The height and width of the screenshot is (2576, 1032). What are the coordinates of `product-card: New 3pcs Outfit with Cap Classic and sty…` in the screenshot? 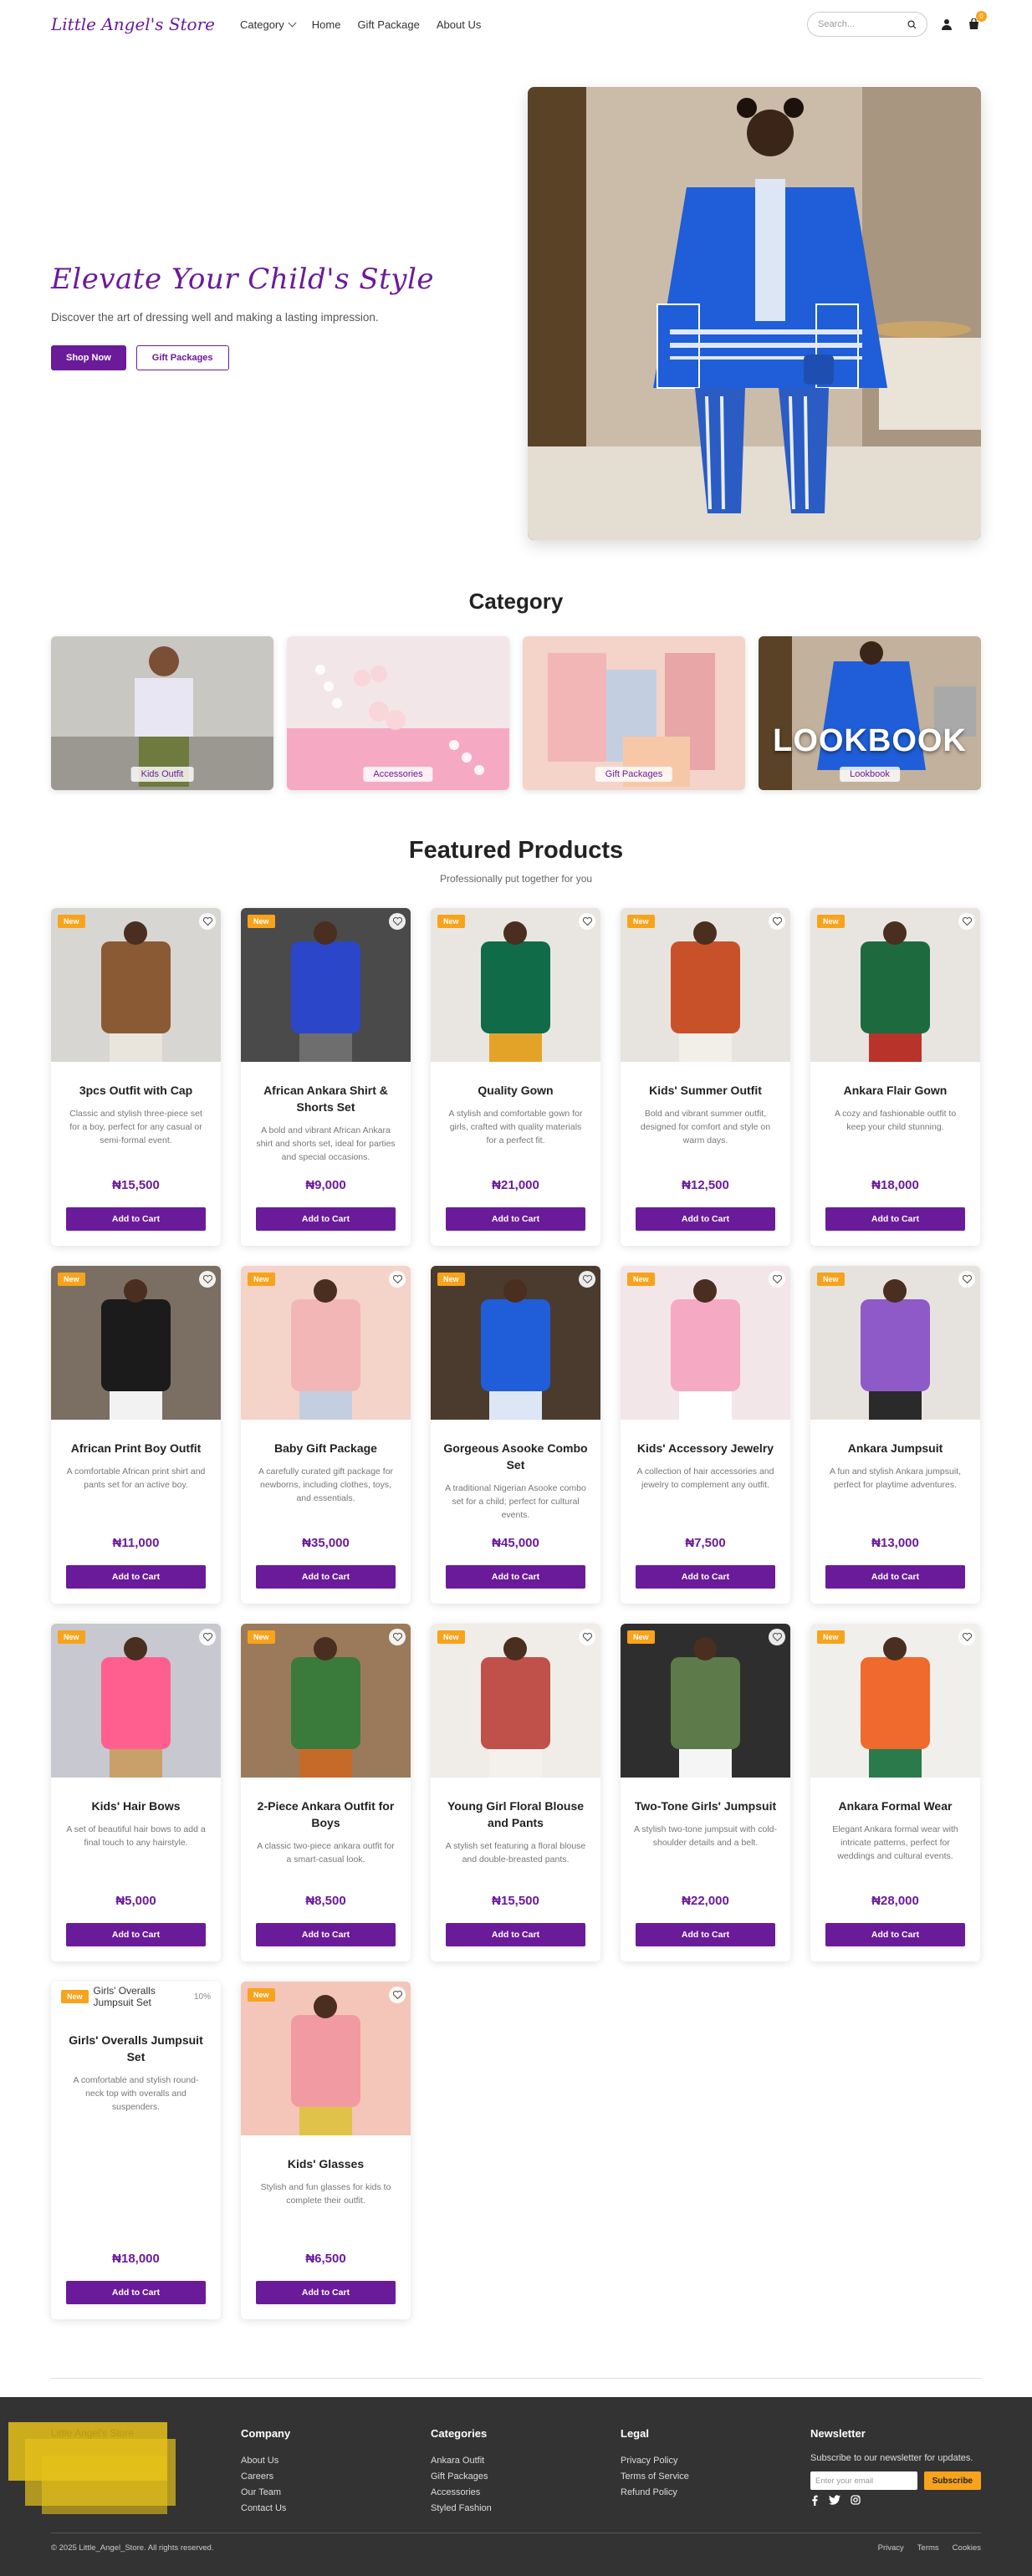 It's located at (136, 1077).